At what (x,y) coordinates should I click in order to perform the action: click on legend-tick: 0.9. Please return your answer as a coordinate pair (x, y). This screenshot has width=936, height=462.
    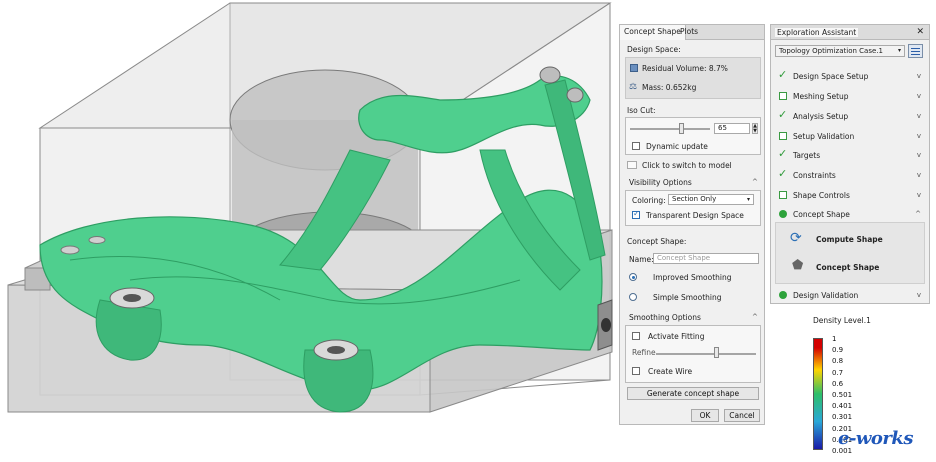
    Looking at the image, I should click on (838, 350).